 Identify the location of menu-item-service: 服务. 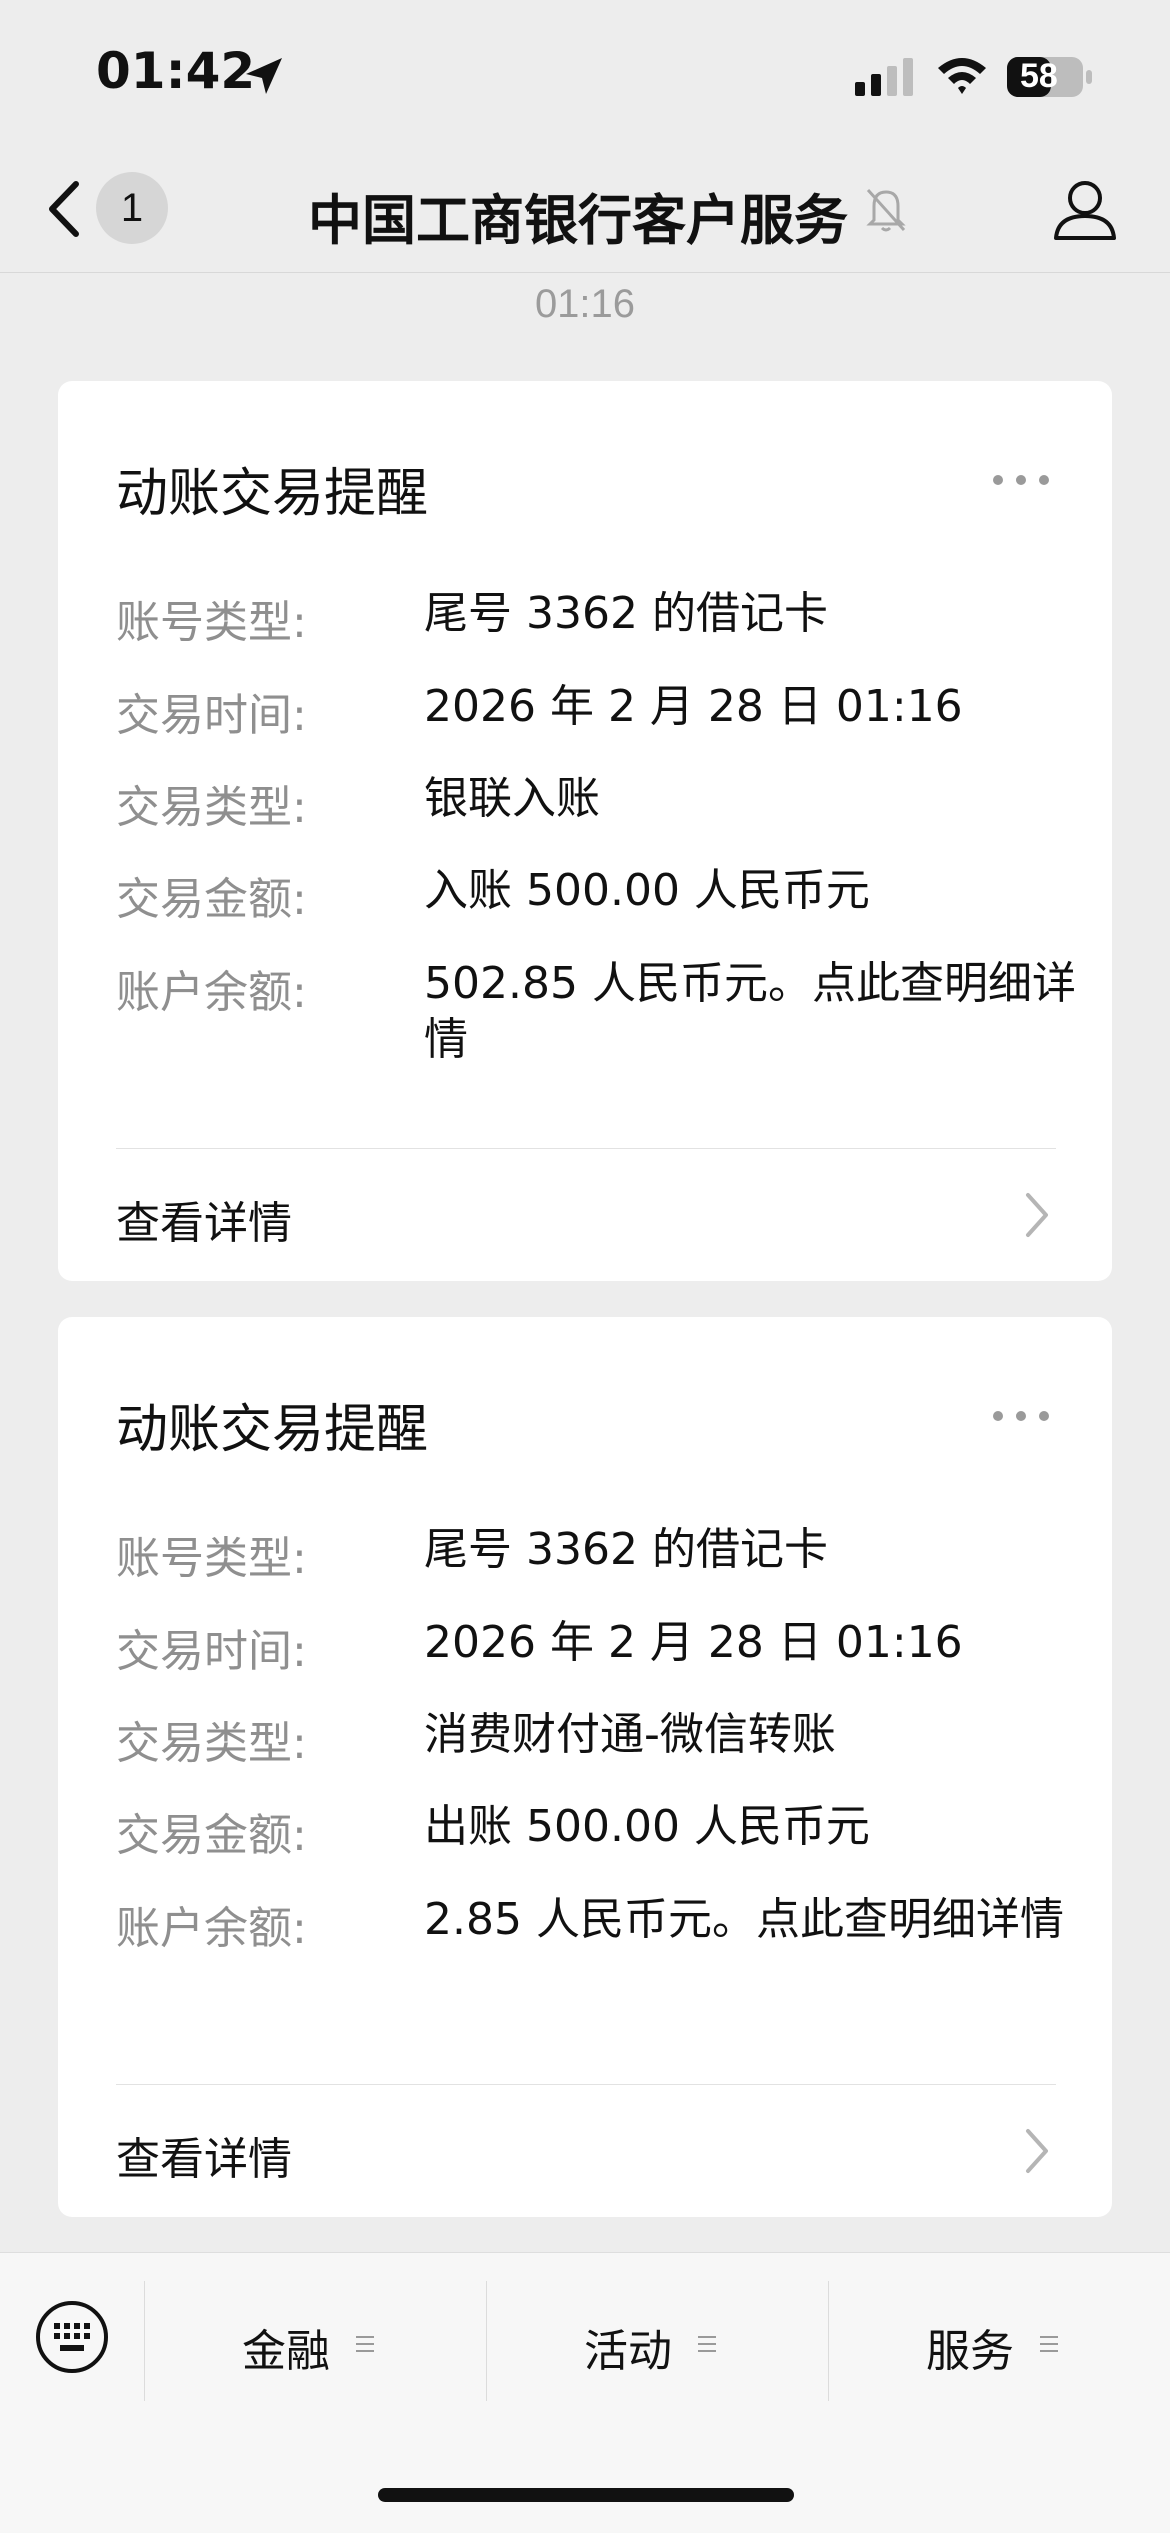
(1000, 2341).